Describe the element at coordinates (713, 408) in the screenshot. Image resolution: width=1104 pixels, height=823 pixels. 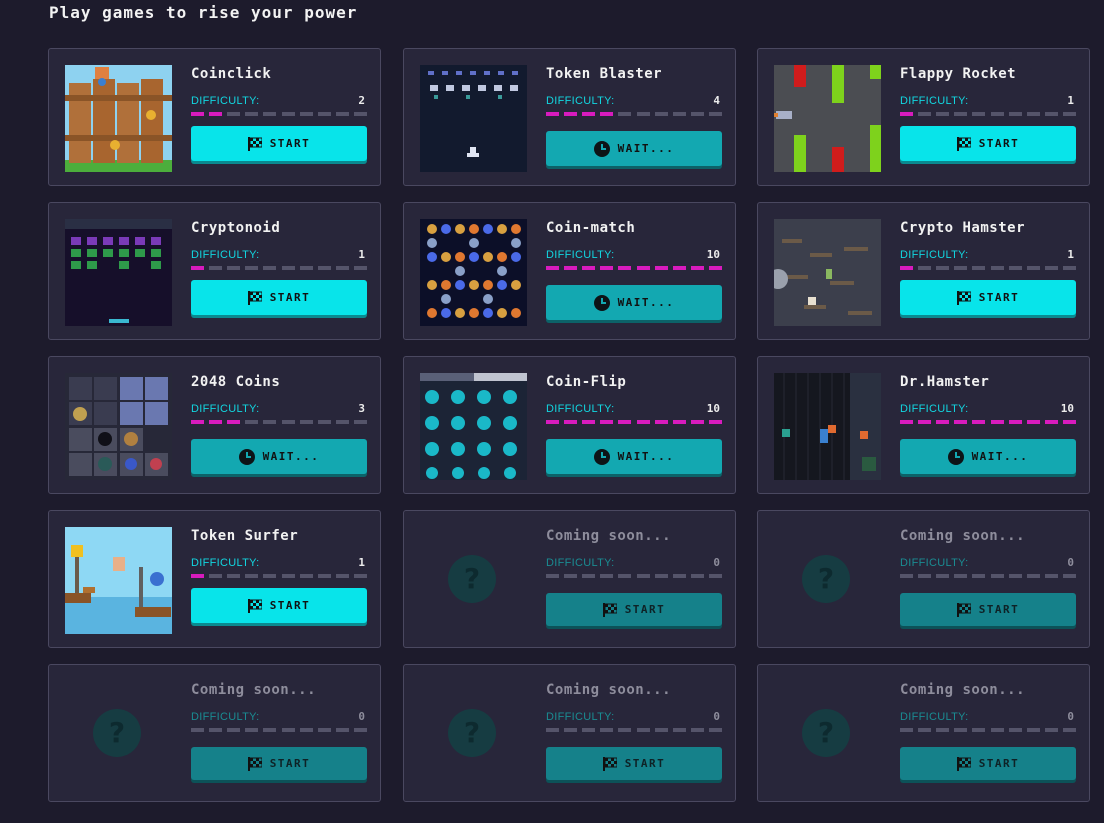
I see `difficulty-value: 10` at that location.